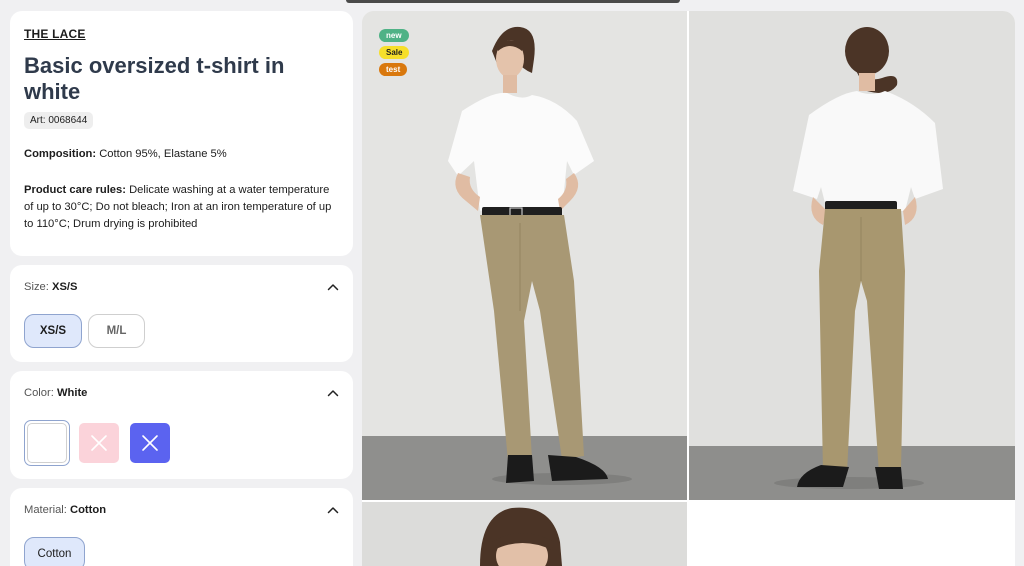 The width and height of the screenshot is (1024, 566). What do you see at coordinates (181, 425) in the screenshot?
I see `color-selector-card: Color: White` at bounding box center [181, 425].